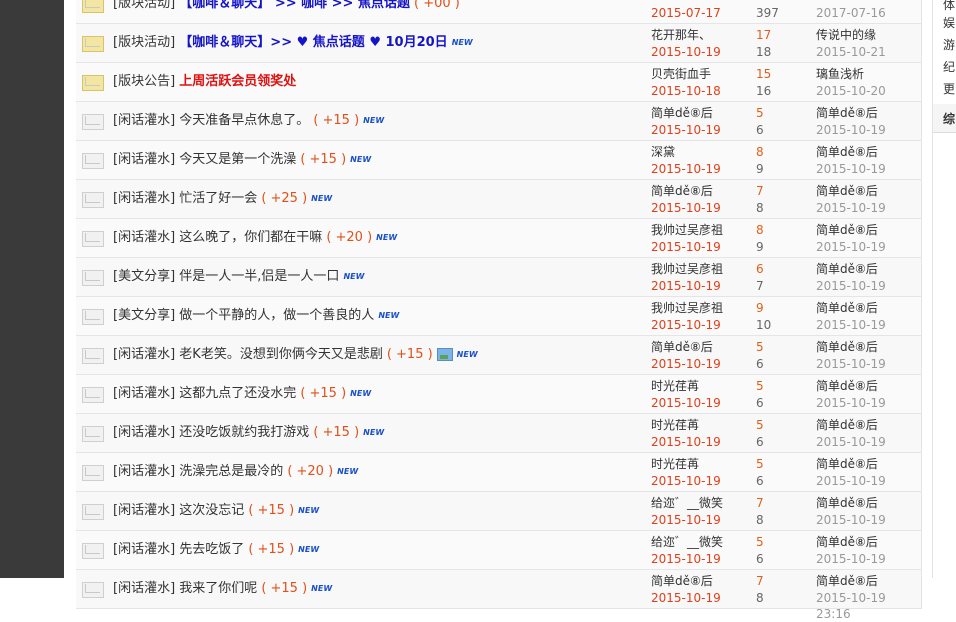 The image size is (956, 622). What do you see at coordinates (294, 5) in the screenshot?
I see `thread-title-link: 【咖啡＆聊天】 >> 咖啡 >> 焦点话题` at bounding box center [294, 5].